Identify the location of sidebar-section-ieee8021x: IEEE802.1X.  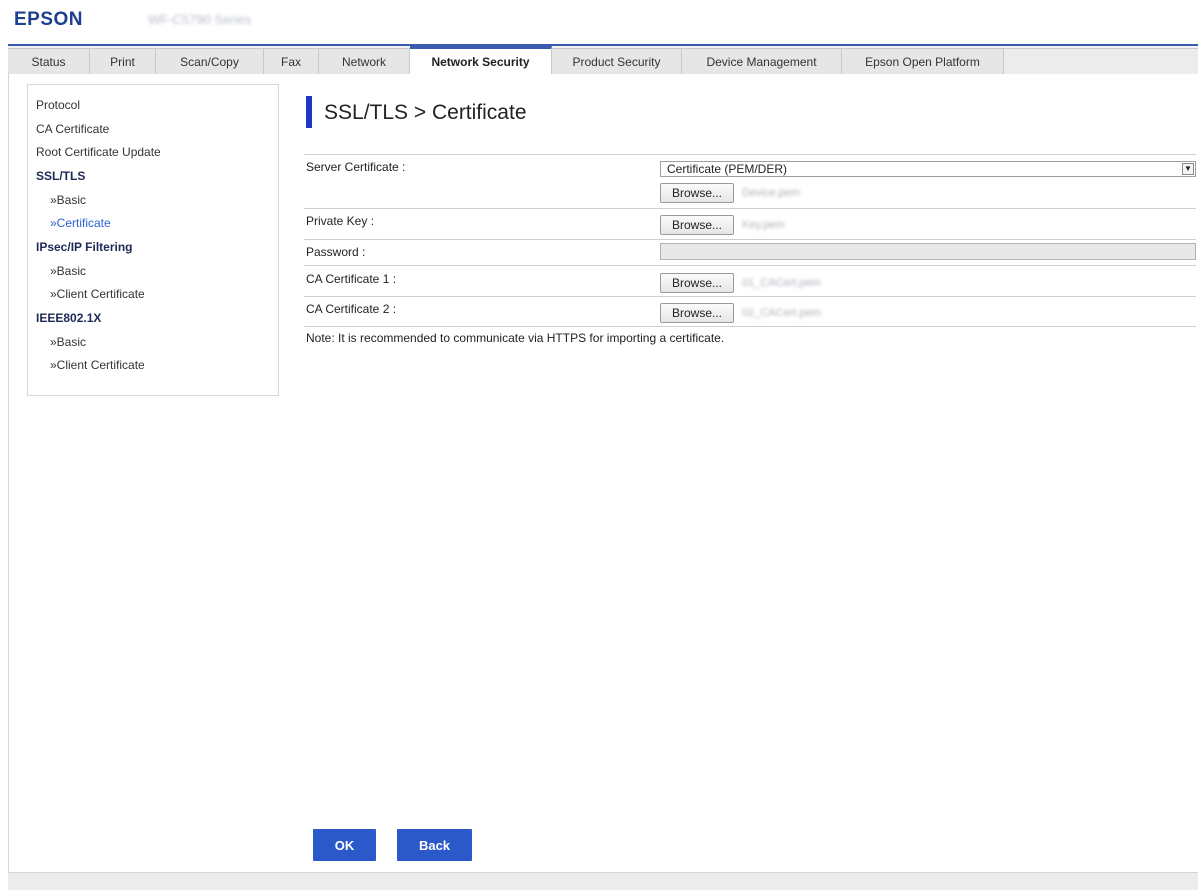
(68, 318).